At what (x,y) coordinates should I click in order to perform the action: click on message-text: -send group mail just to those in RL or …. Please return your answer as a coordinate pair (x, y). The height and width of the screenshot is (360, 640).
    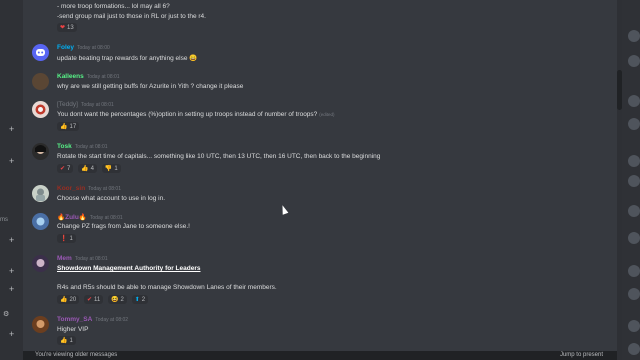
    Looking at the image, I should click on (131, 16).